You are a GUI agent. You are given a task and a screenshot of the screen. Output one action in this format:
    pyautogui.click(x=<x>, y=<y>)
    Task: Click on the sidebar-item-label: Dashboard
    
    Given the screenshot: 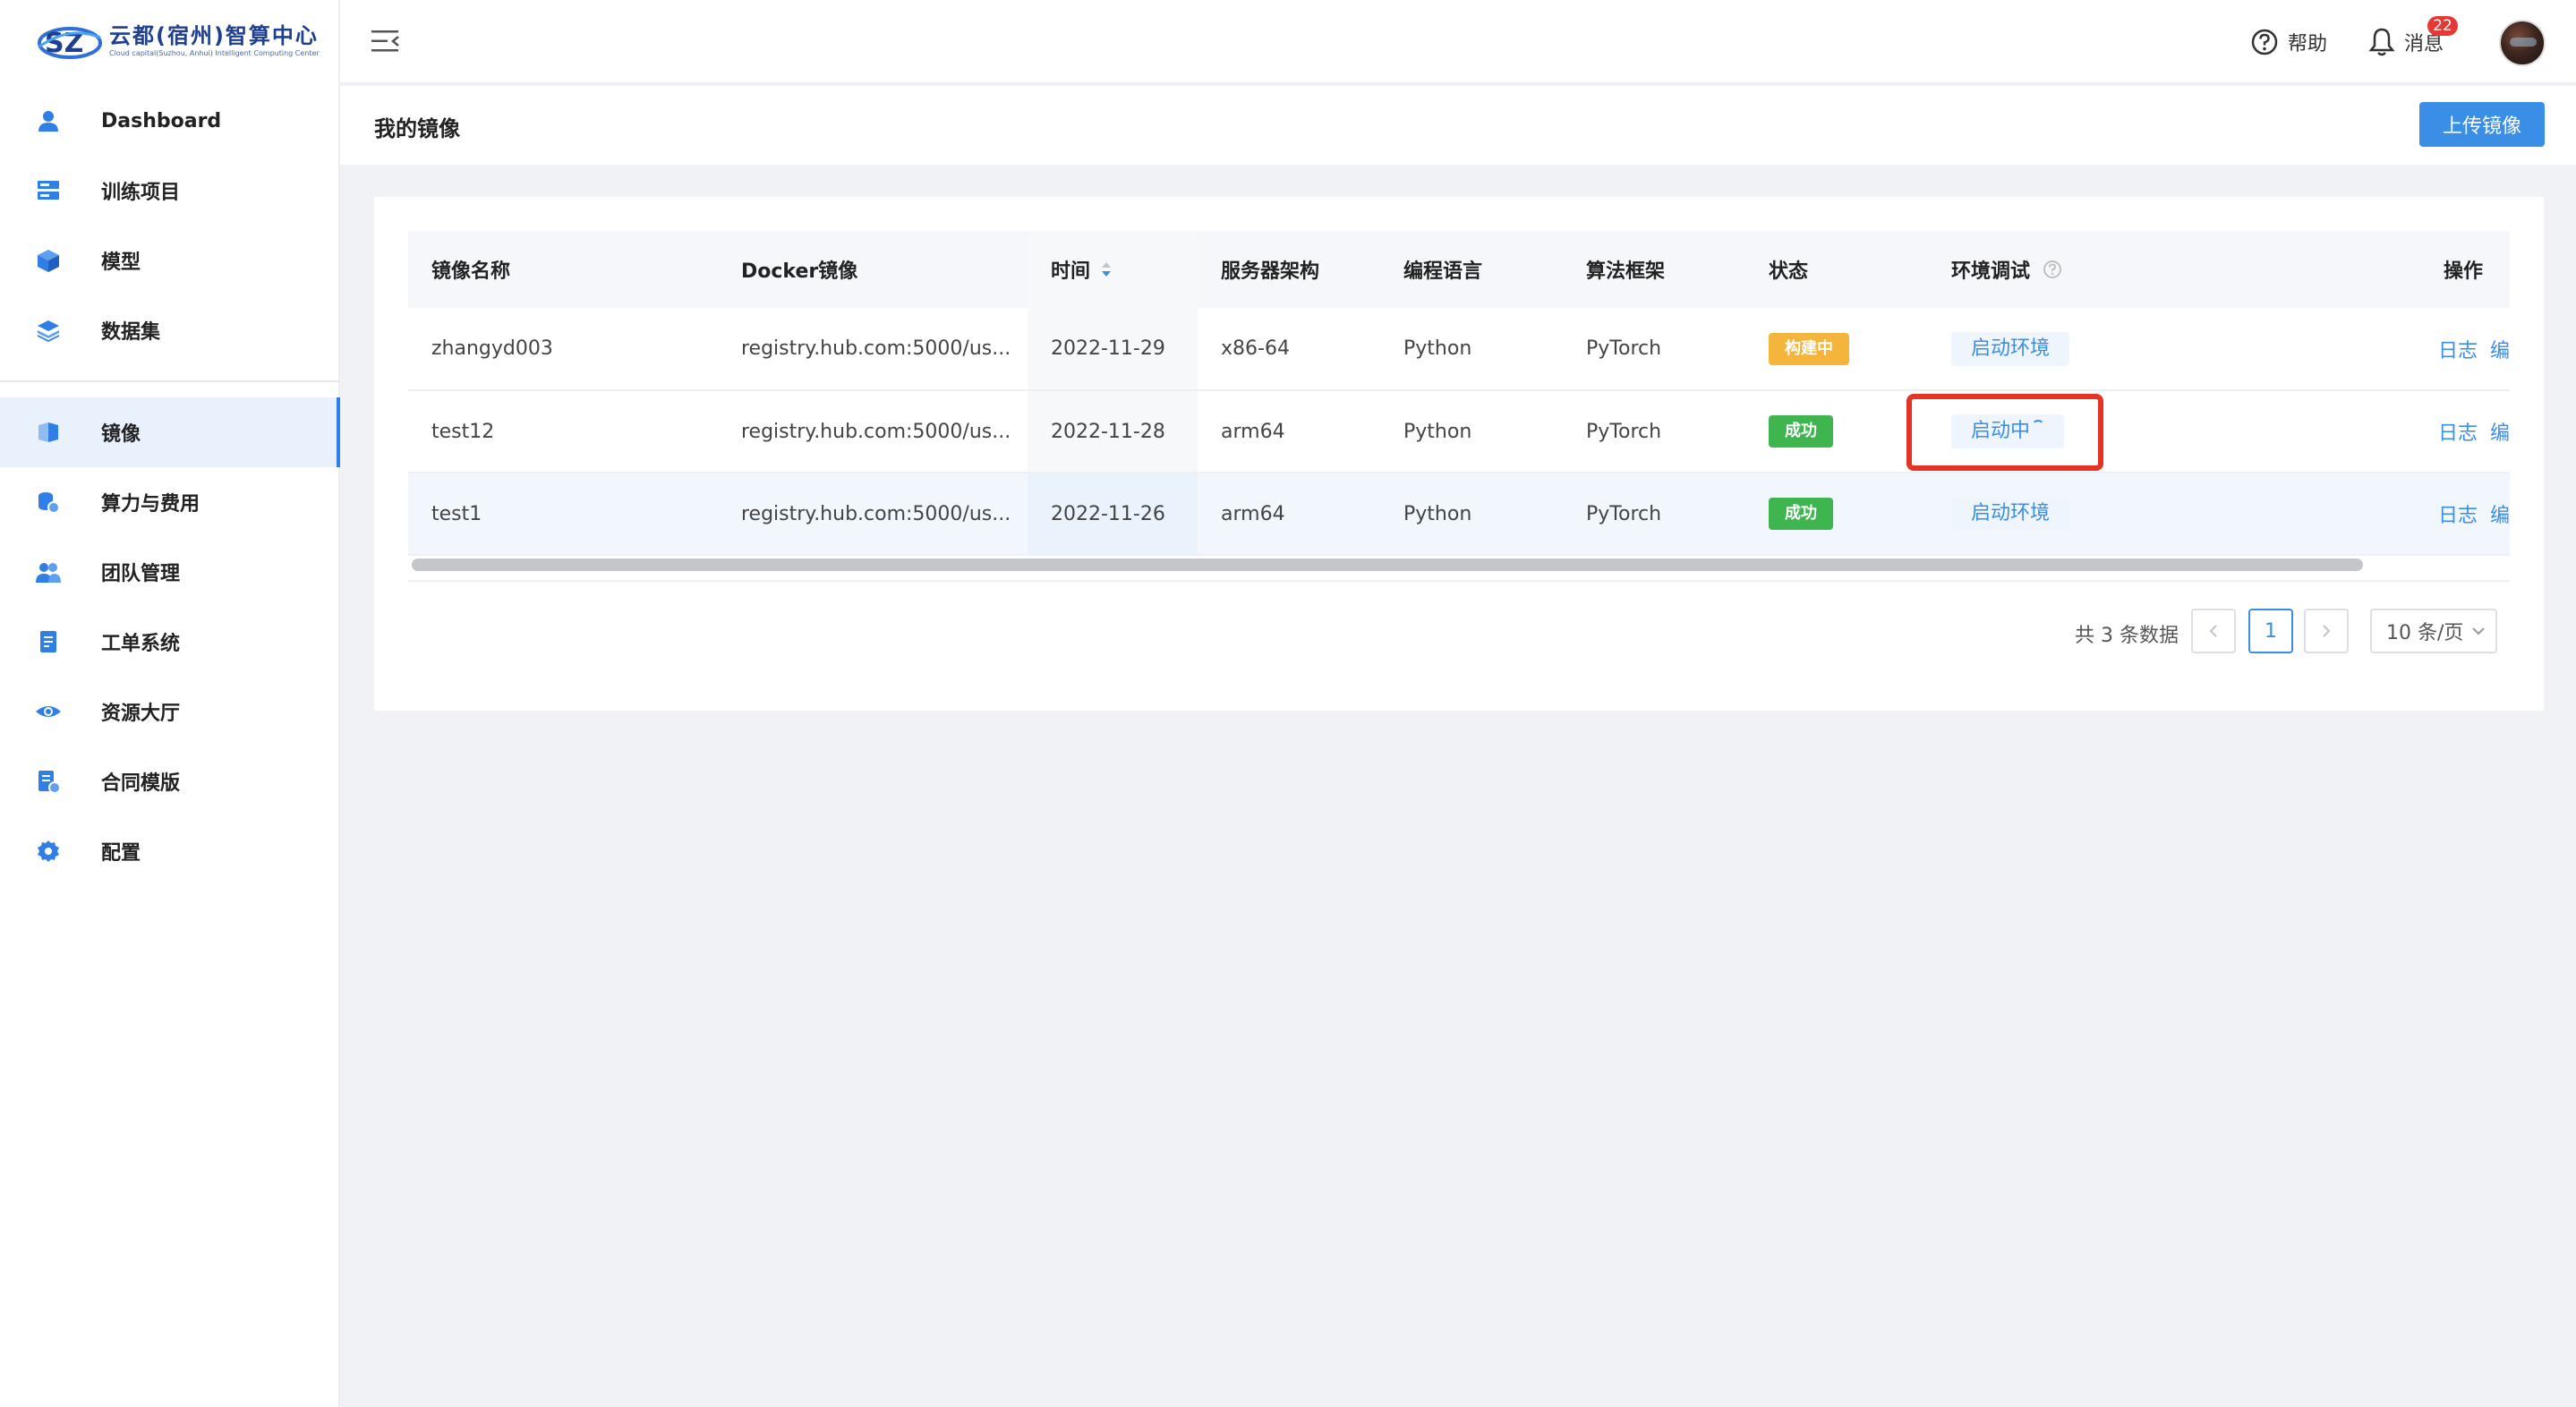 What is the action you would take?
    pyautogui.click(x=161, y=120)
    